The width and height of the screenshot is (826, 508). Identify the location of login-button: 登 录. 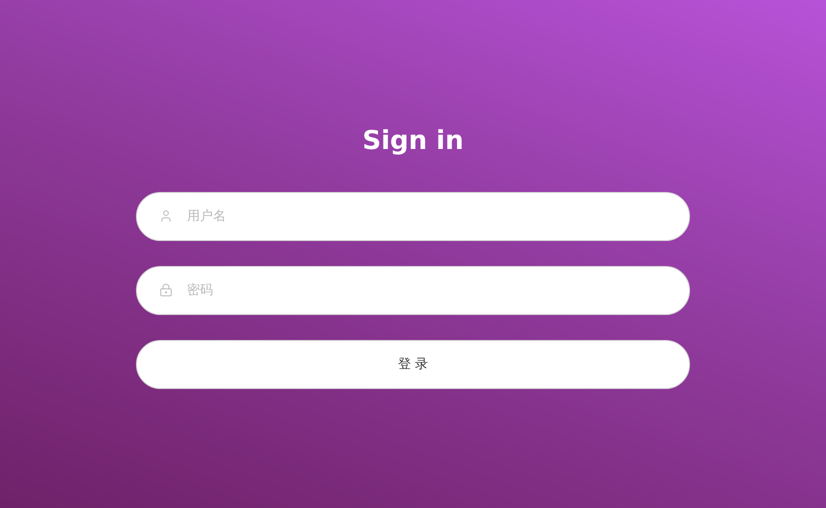
(413, 364).